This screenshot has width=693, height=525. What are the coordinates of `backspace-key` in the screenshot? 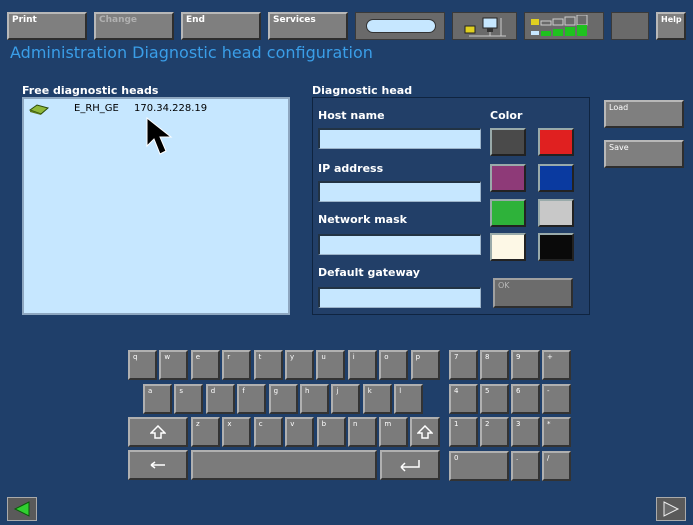 It's located at (158, 465).